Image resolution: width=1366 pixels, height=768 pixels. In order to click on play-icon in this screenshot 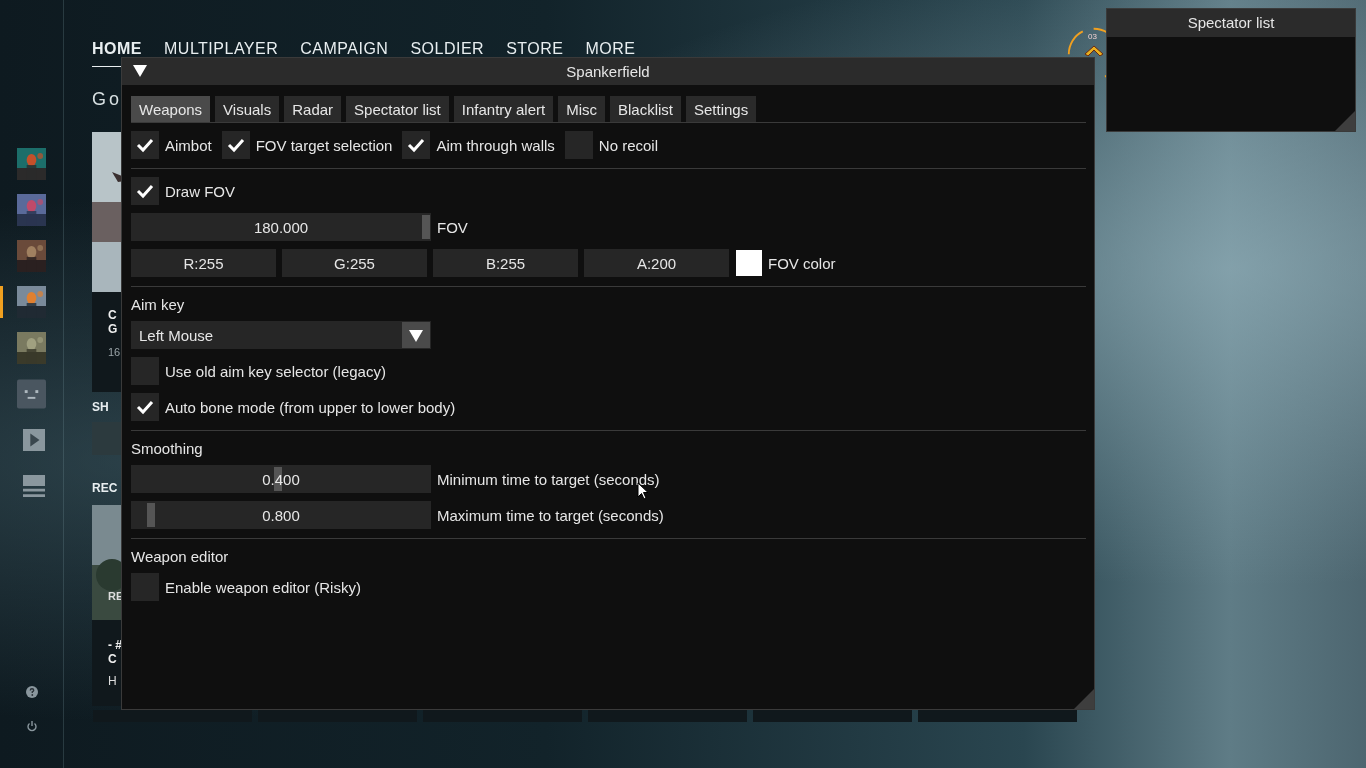, I will do `click(34, 440)`.